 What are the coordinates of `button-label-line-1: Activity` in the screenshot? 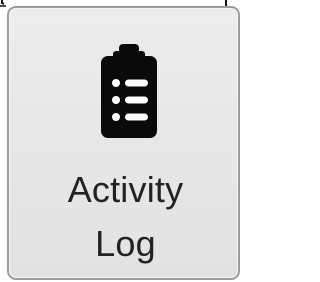 It's located at (125, 189).